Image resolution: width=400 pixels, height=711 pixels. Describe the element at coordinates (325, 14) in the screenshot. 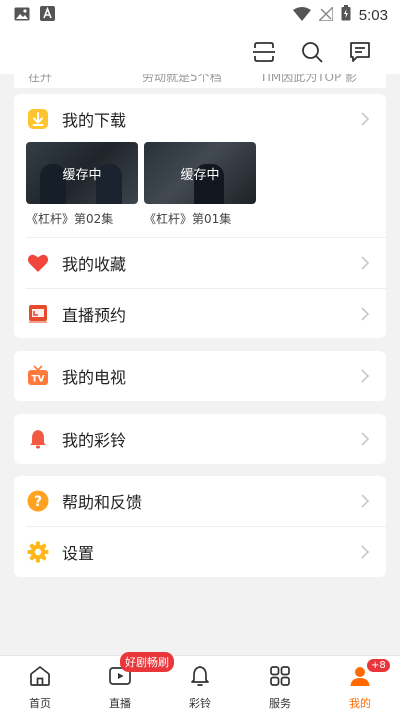

I see `no-signal-icon` at that location.